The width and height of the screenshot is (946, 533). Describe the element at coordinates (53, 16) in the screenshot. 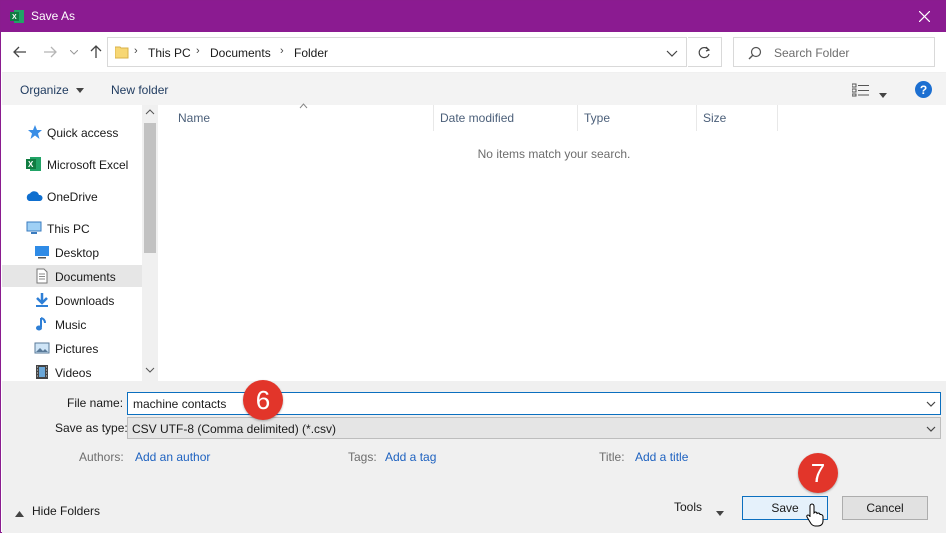

I see `window-title: Save As` at that location.